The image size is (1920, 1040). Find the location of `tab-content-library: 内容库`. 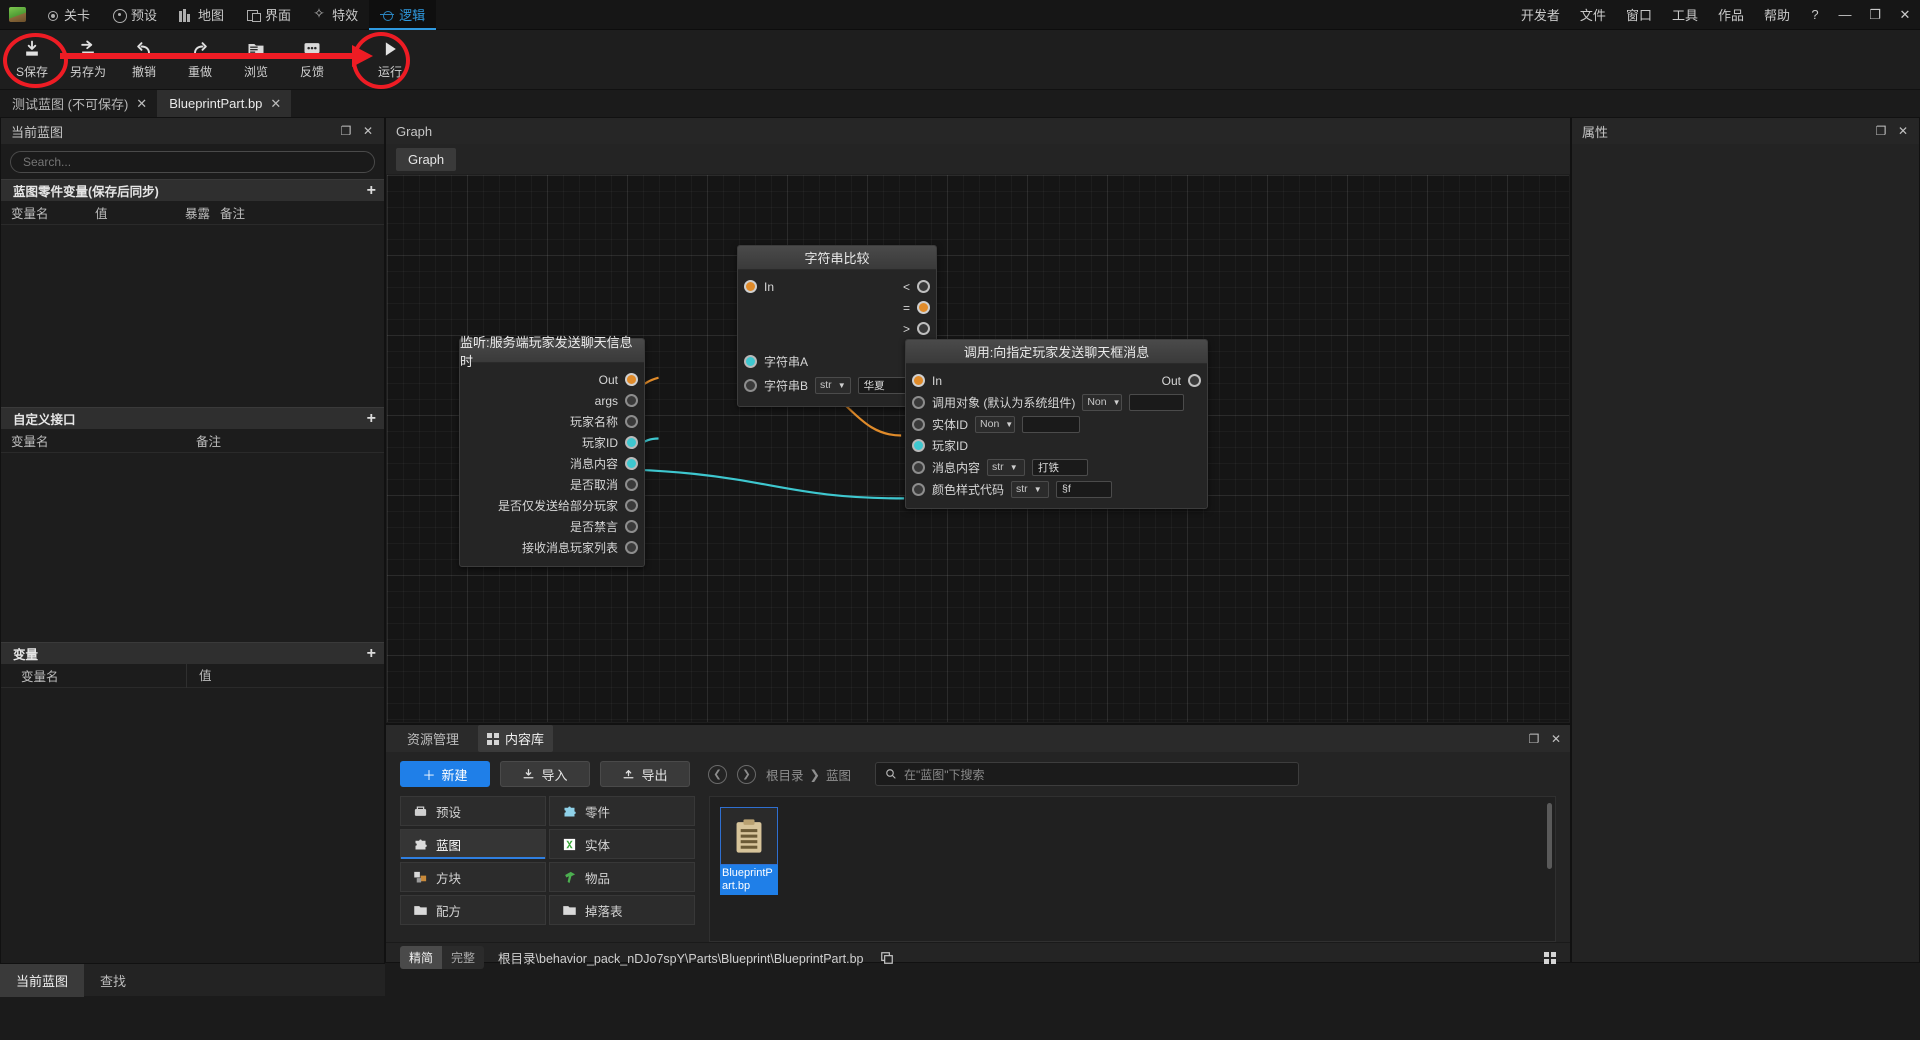

tab-content-library: 内容库 is located at coordinates (516, 738).